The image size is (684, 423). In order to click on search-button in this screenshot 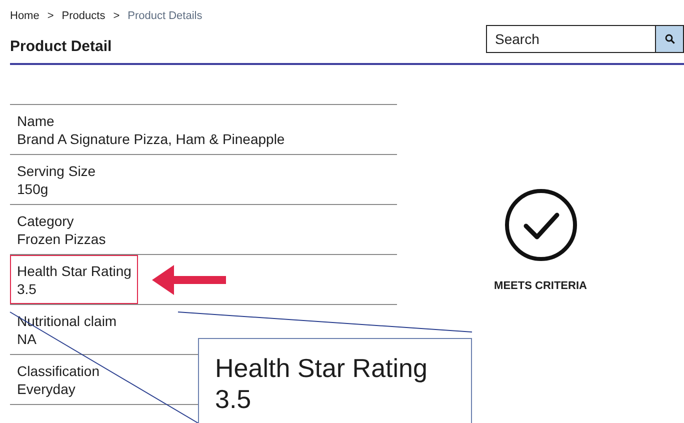, I will do `click(670, 39)`.